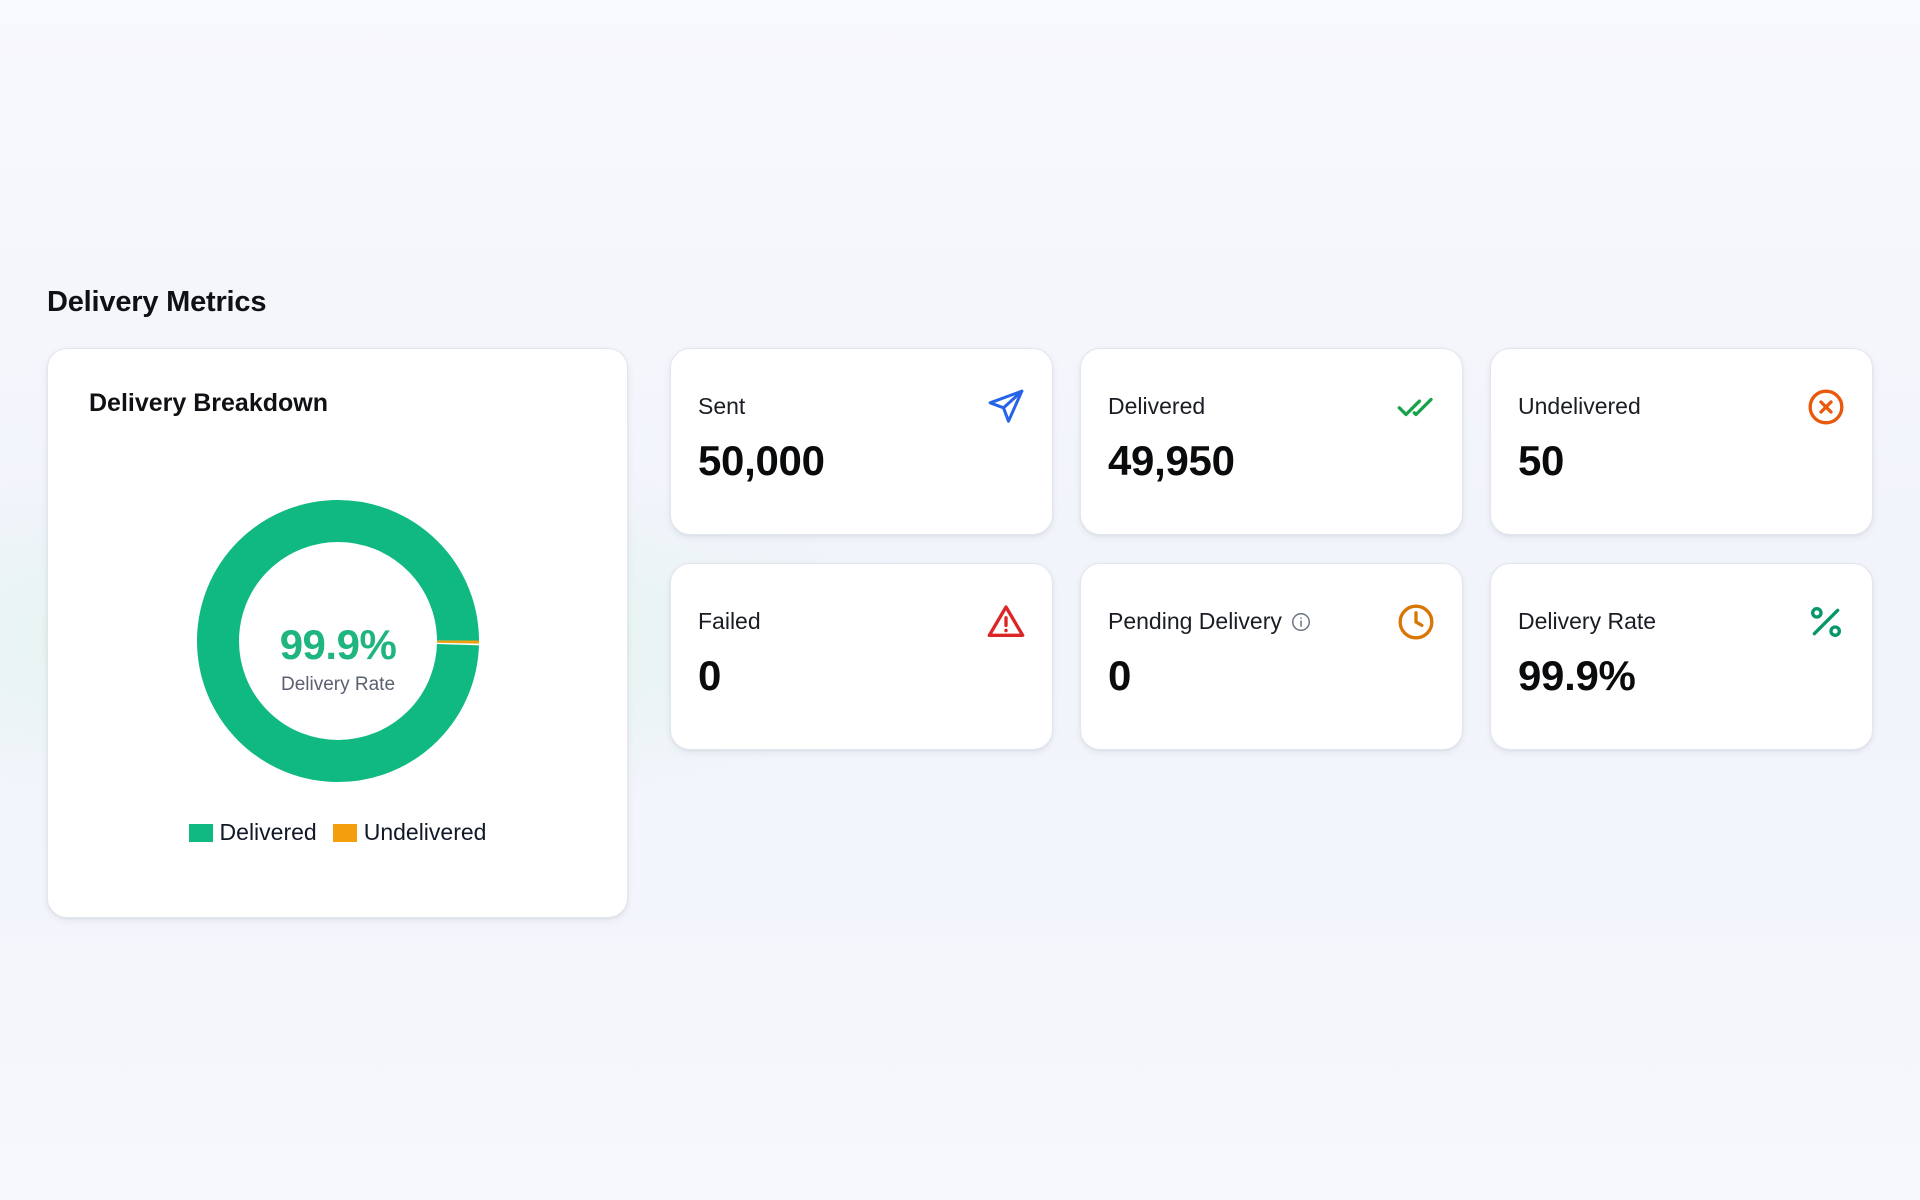 The height and width of the screenshot is (1200, 1920). I want to click on legend-item-undelivered: Undelivered, so click(409, 832).